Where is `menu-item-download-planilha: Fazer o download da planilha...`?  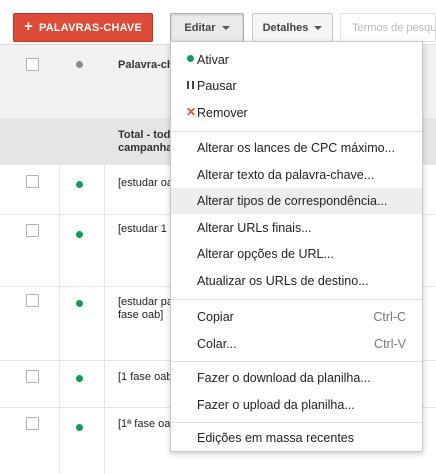 menu-item-download-planilha: Fazer o download da planilha... is located at coordinates (296, 378).